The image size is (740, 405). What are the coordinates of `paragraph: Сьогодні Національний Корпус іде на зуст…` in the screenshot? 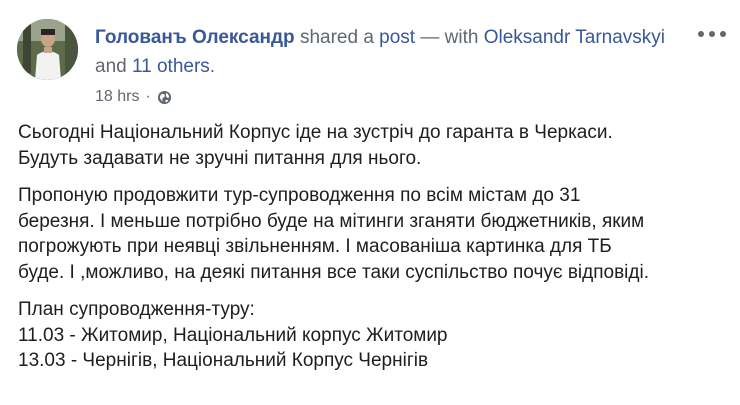 It's located at (374, 145).